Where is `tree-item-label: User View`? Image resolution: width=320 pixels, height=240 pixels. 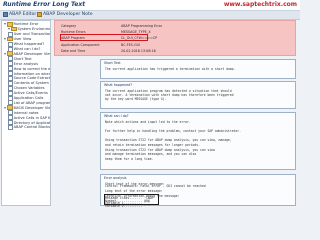 tree-item-label: User View is located at coordinates (22, 38).